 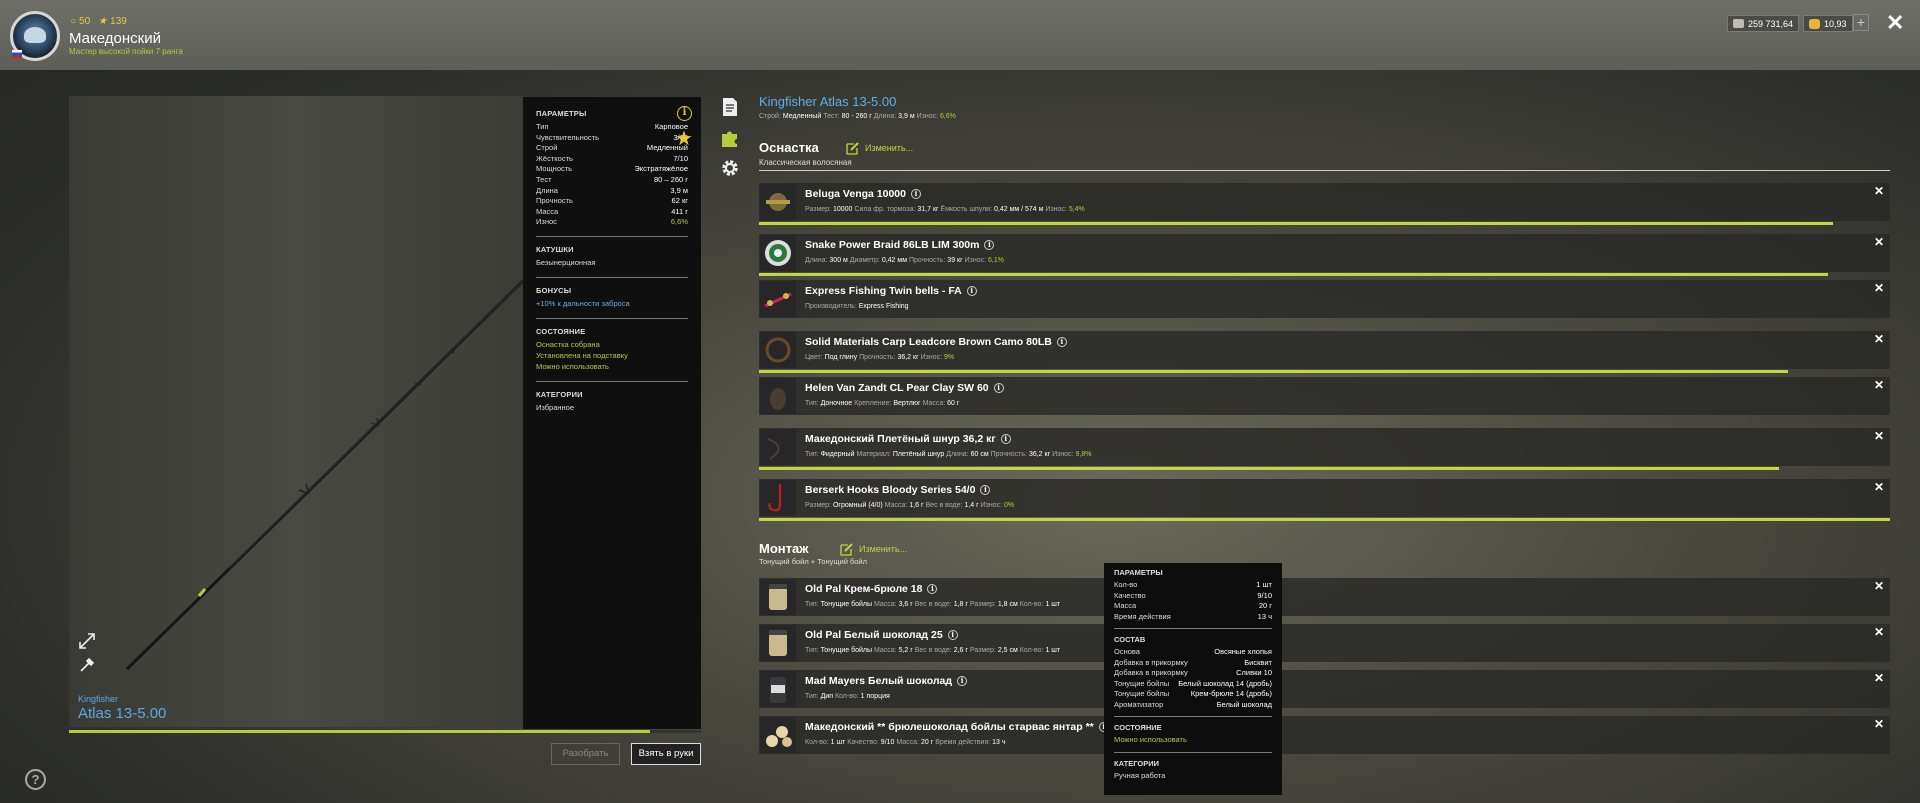 I want to click on param-label: Ароматизатор, so click(x=1139, y=704).